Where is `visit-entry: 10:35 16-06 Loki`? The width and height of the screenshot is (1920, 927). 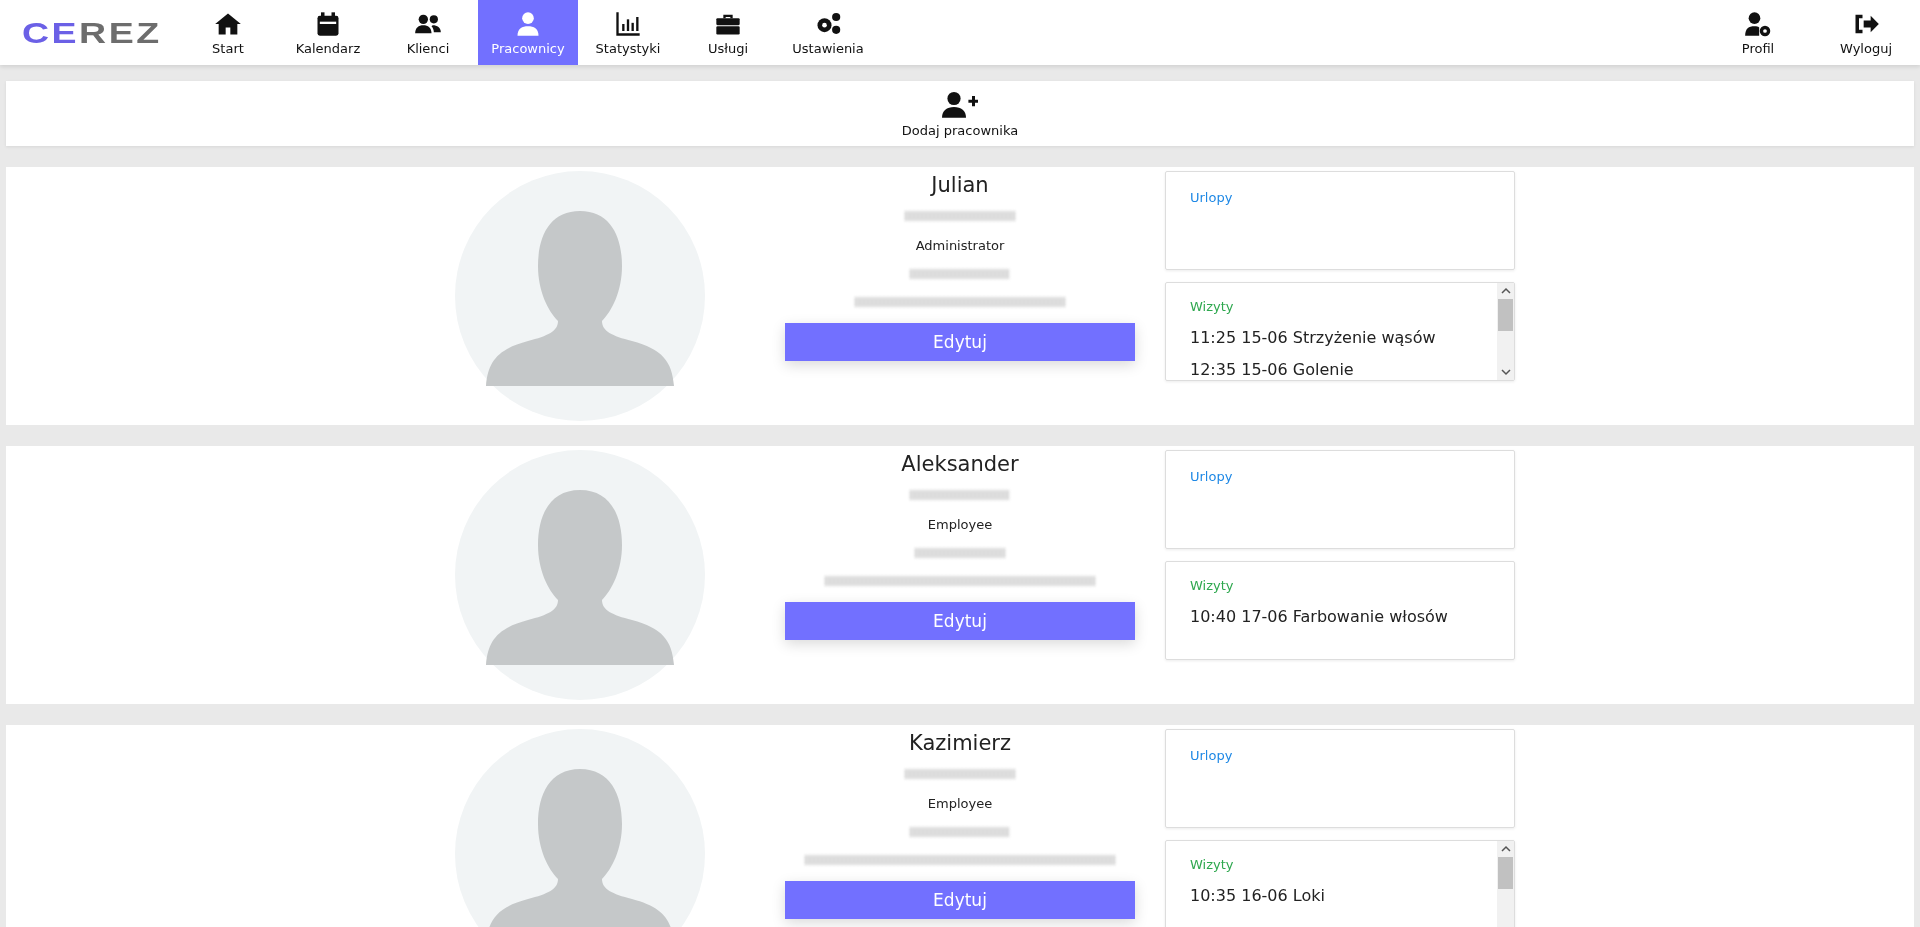
visit-entry: 10:35 16-06 Loki is located at coordinates (1331, 896).